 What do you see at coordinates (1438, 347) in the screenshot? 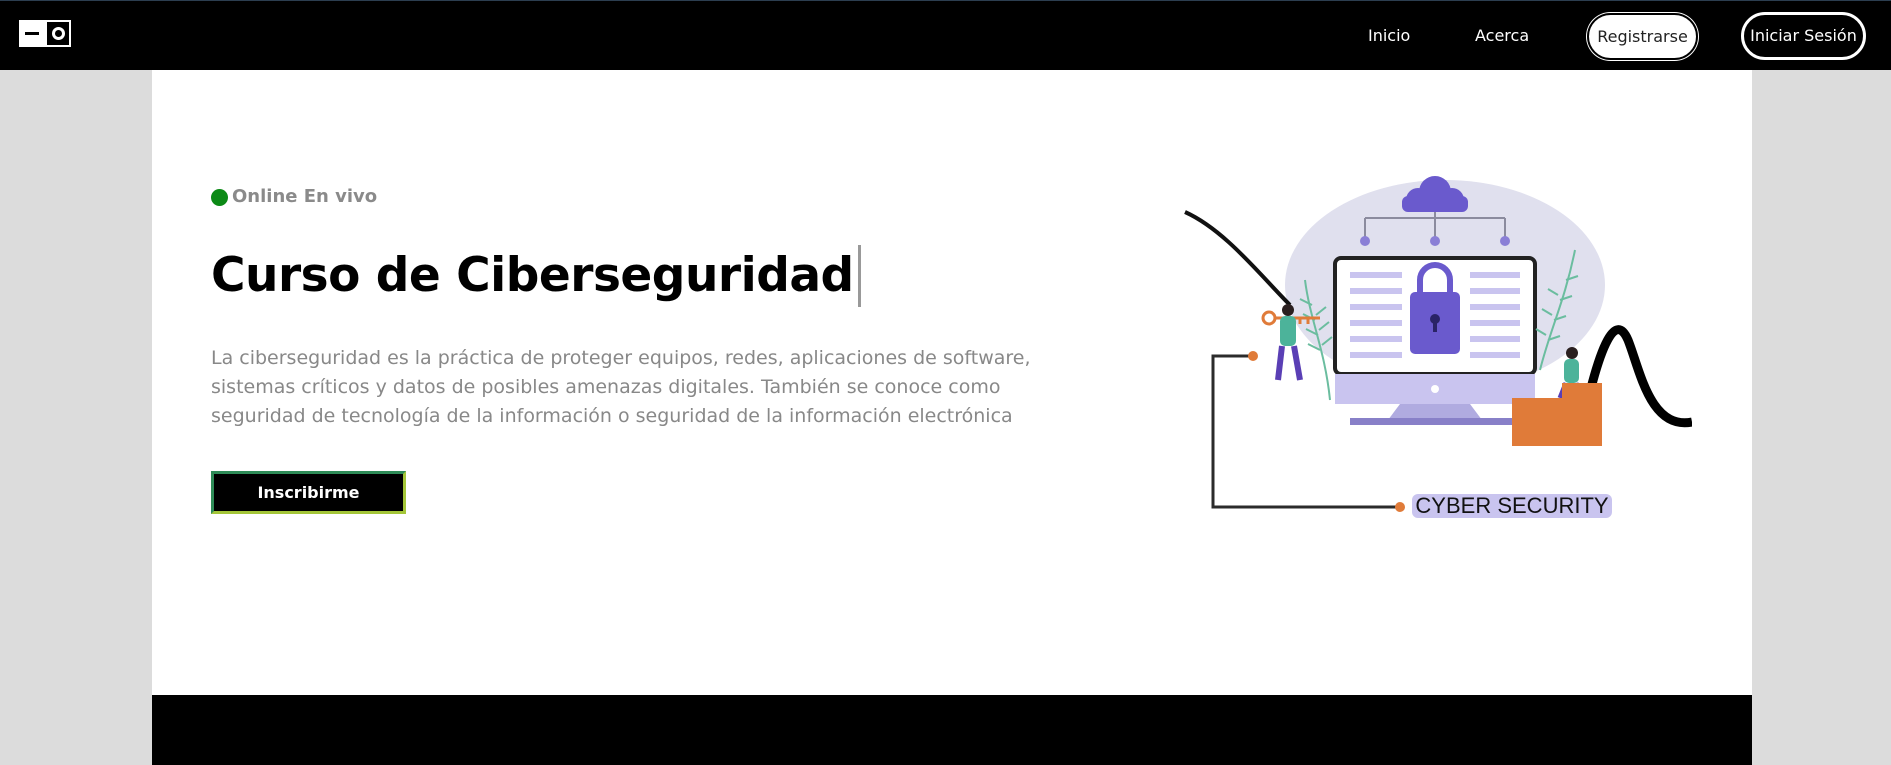
I see `cyber-security-illustration: CYBER SECURITY` at bounding box center [1438, 347].